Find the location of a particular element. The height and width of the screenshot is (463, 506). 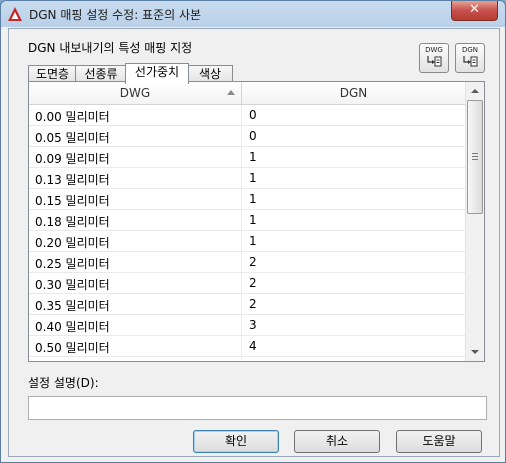

dgn-button-label: DGN is located at coordinates (470, 50).